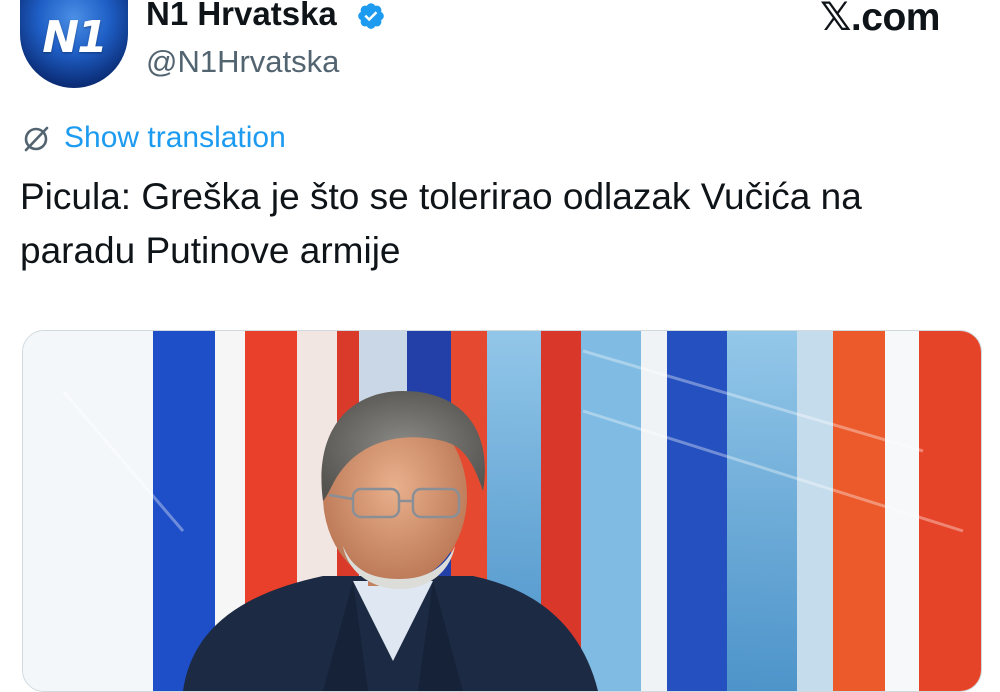 This screenshot has height=692, width=1000. I want to click on avatar: N1, so click(74, 44).